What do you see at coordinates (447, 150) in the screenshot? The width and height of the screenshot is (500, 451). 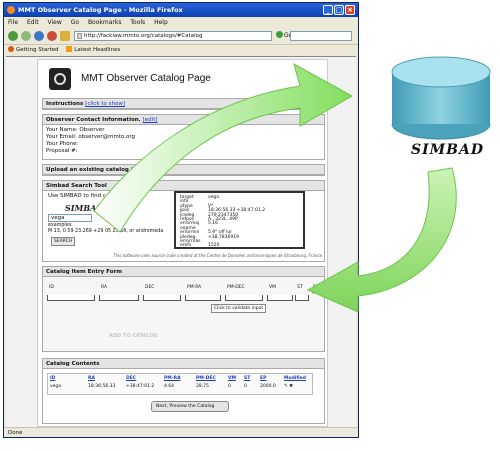 I see `database-label: SIMBAD` at bounding box center [447, 150].